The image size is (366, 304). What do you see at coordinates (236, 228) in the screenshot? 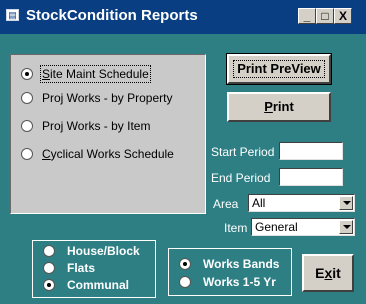
I see `item-label: Item` at bounding box center [236, 228].